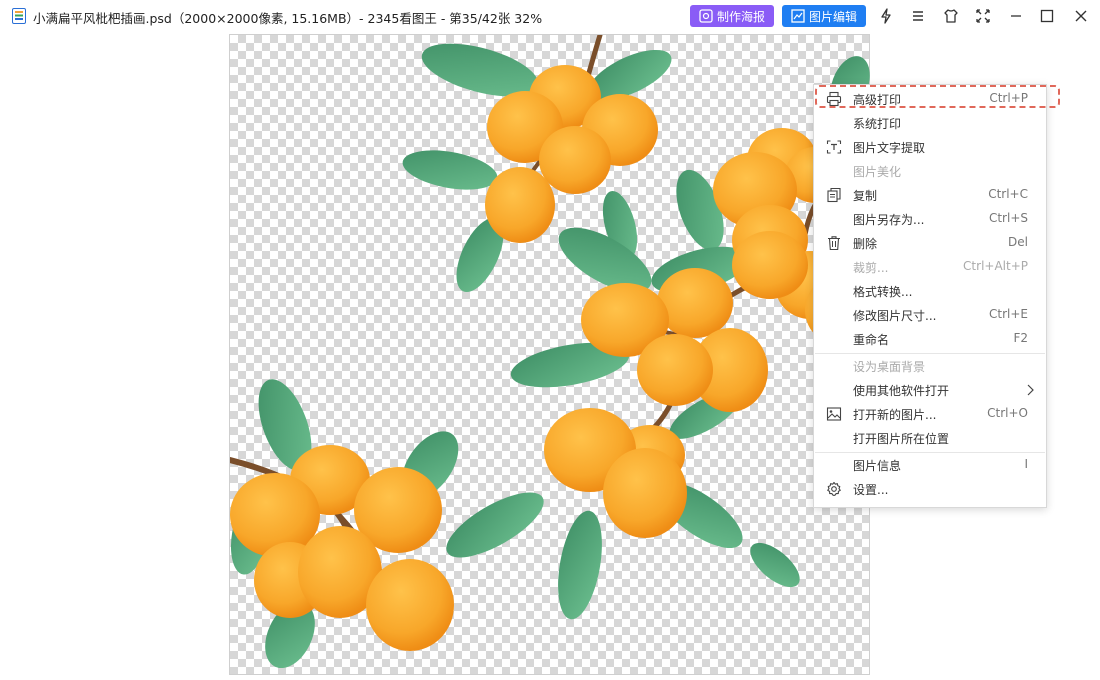 Image resolution: width=1100 pixels, height=680 pixels. I want to click on menu-item-shortcut: Ctrl+E, so click(1008, 314).